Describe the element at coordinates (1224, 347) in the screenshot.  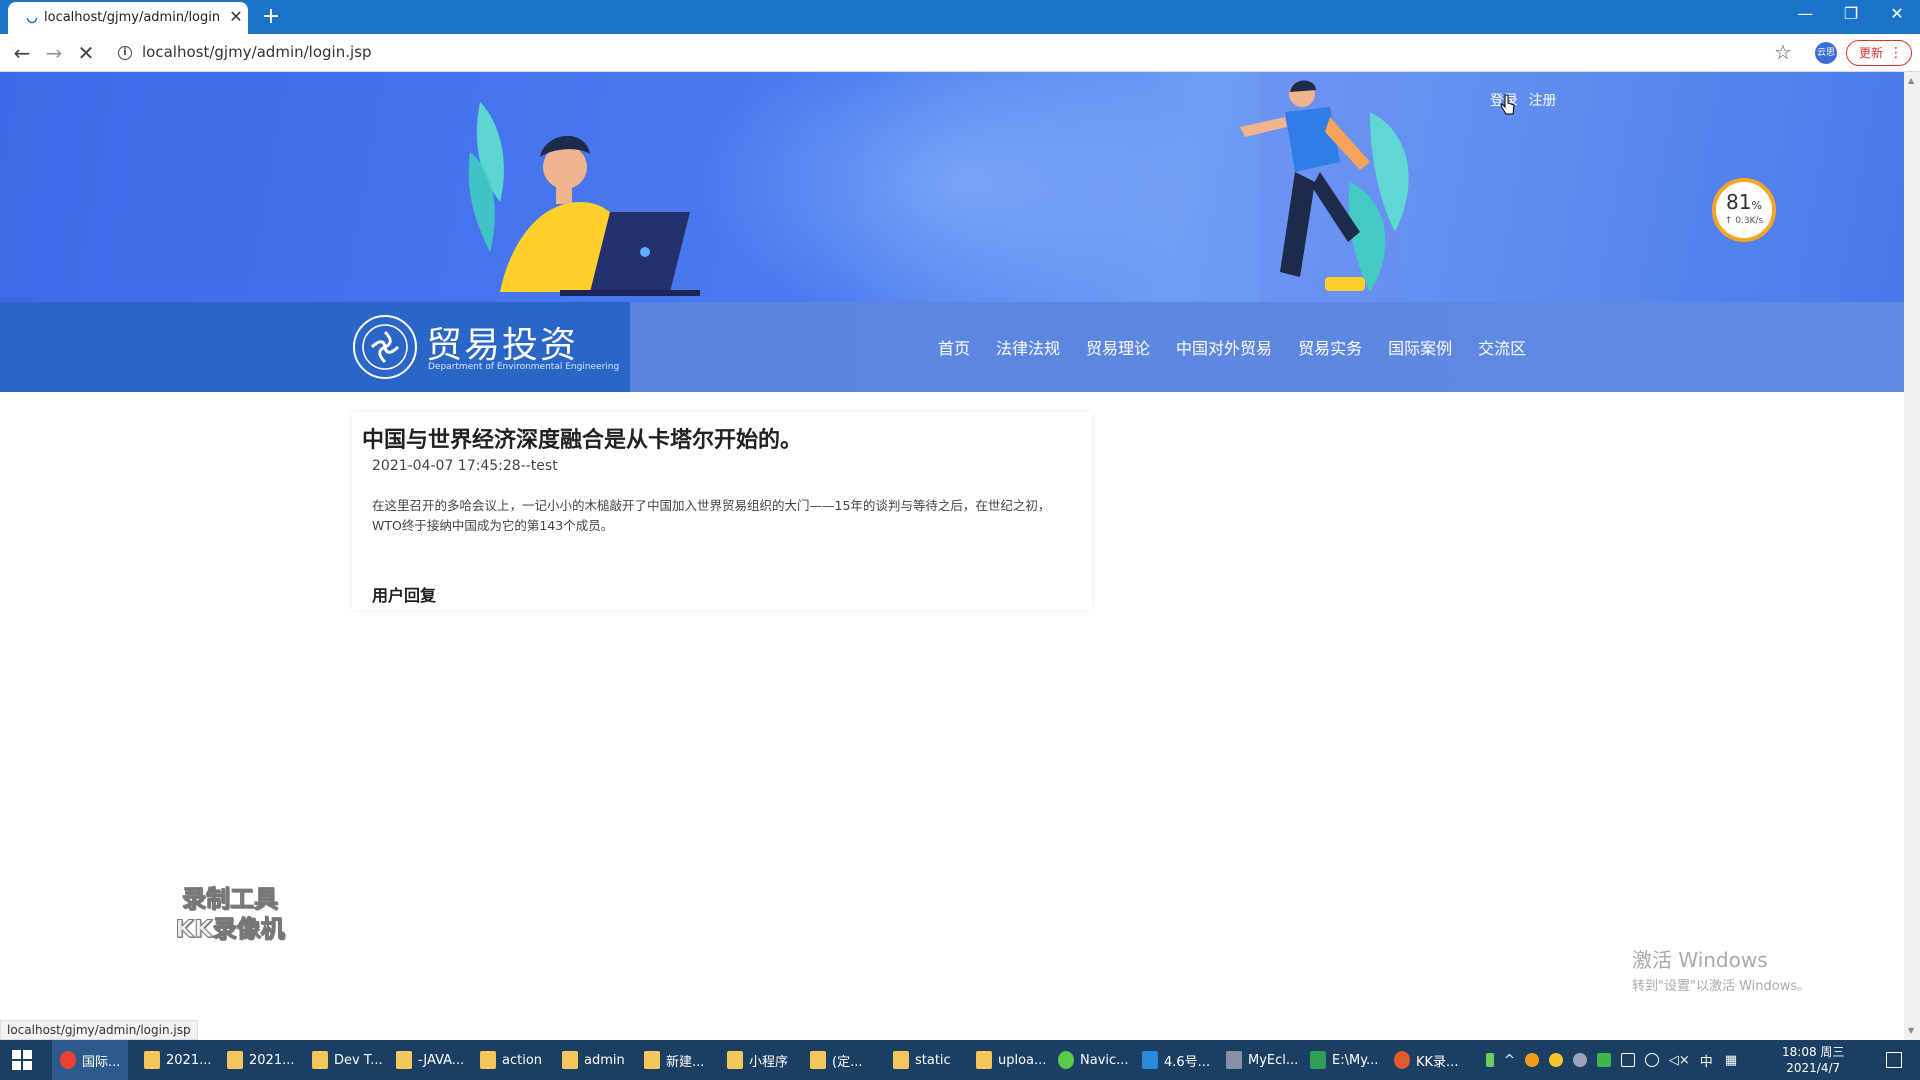
I see `nav-china-trade: 中国对外贸易` at that location.